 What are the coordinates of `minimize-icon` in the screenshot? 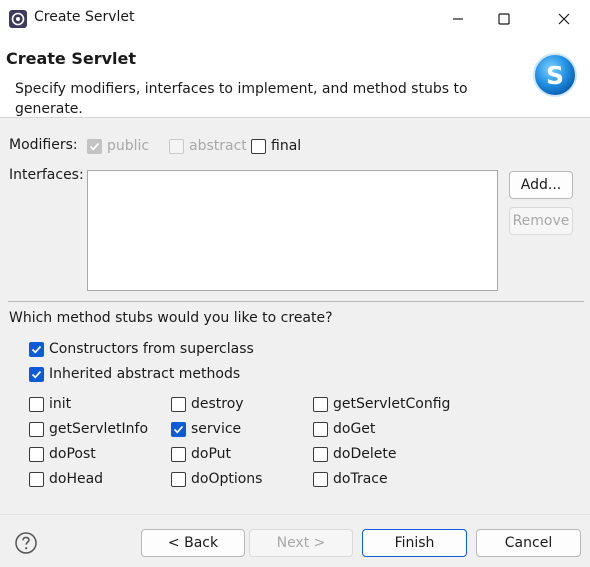 It's located at (458, 19).